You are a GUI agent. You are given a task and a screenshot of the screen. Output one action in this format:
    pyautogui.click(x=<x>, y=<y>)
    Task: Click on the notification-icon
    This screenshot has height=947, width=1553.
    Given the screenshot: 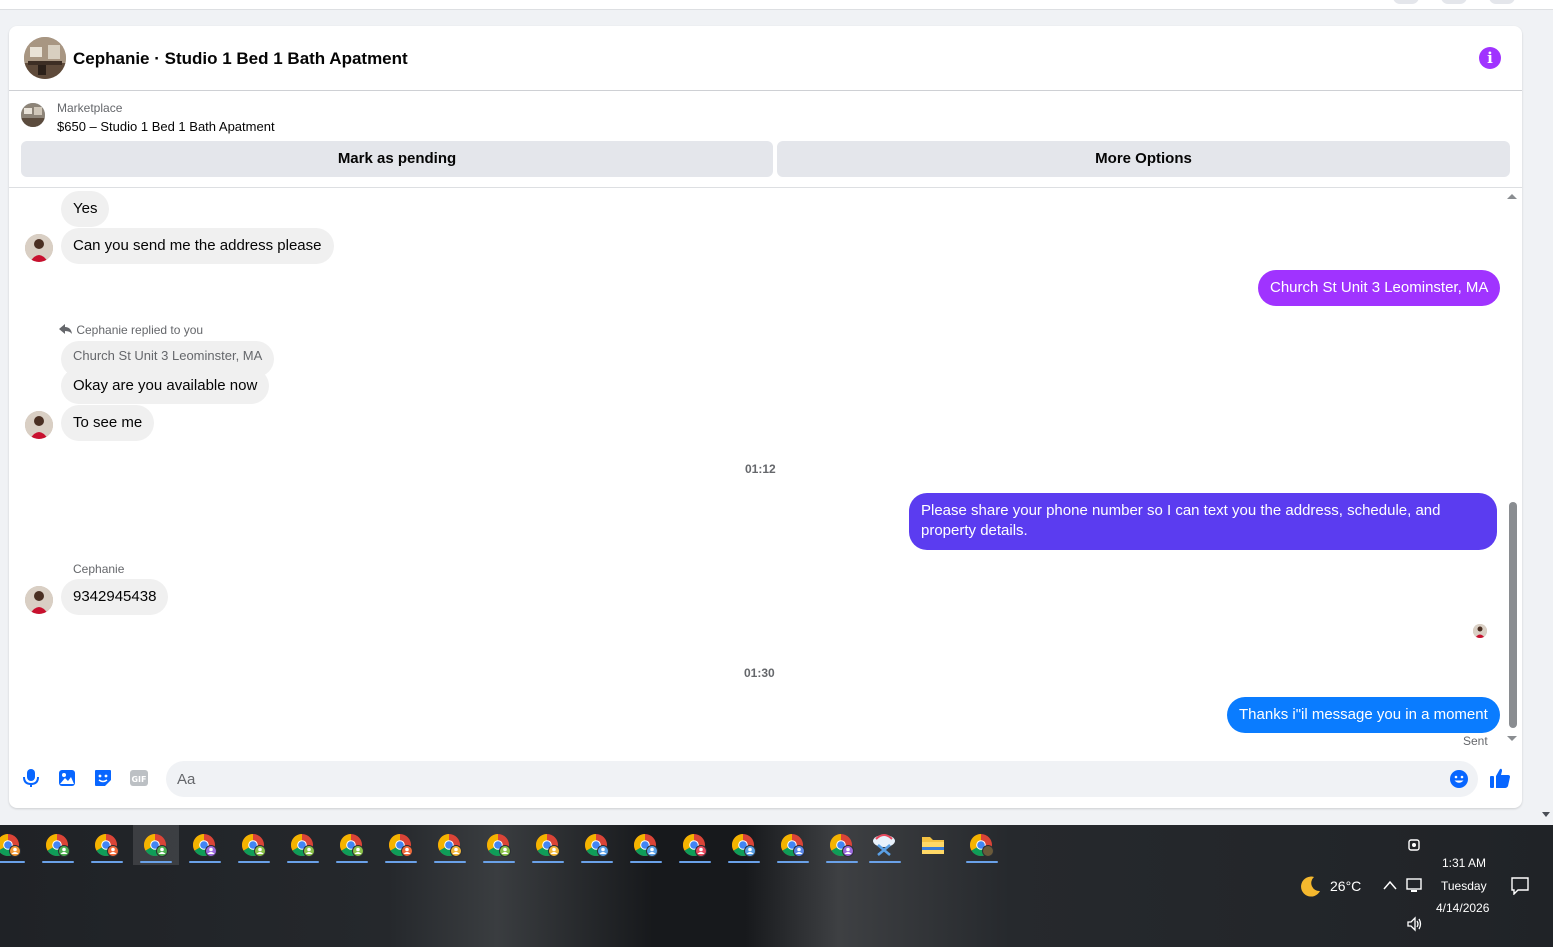 What is the action you would take?
    pyautogui.click(x=1520, y=886)
    